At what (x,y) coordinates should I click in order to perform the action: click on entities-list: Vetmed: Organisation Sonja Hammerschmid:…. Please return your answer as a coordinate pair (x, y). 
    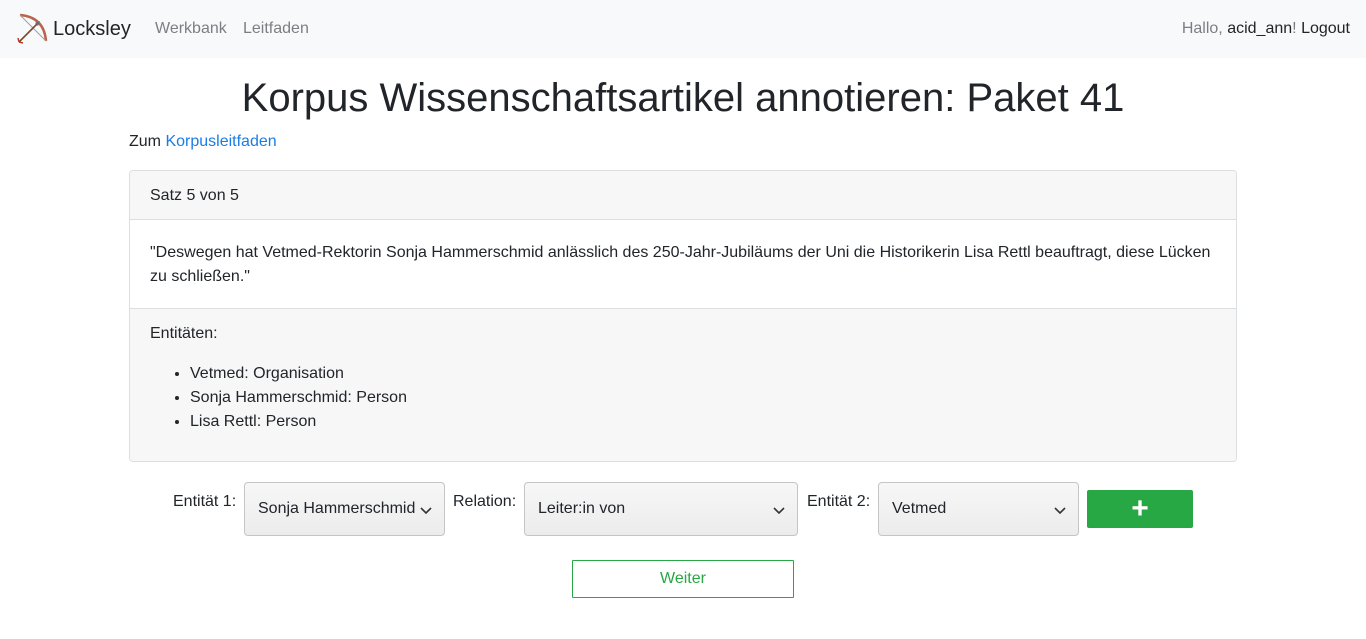
    Looking at the image, I should click on (298, 398).